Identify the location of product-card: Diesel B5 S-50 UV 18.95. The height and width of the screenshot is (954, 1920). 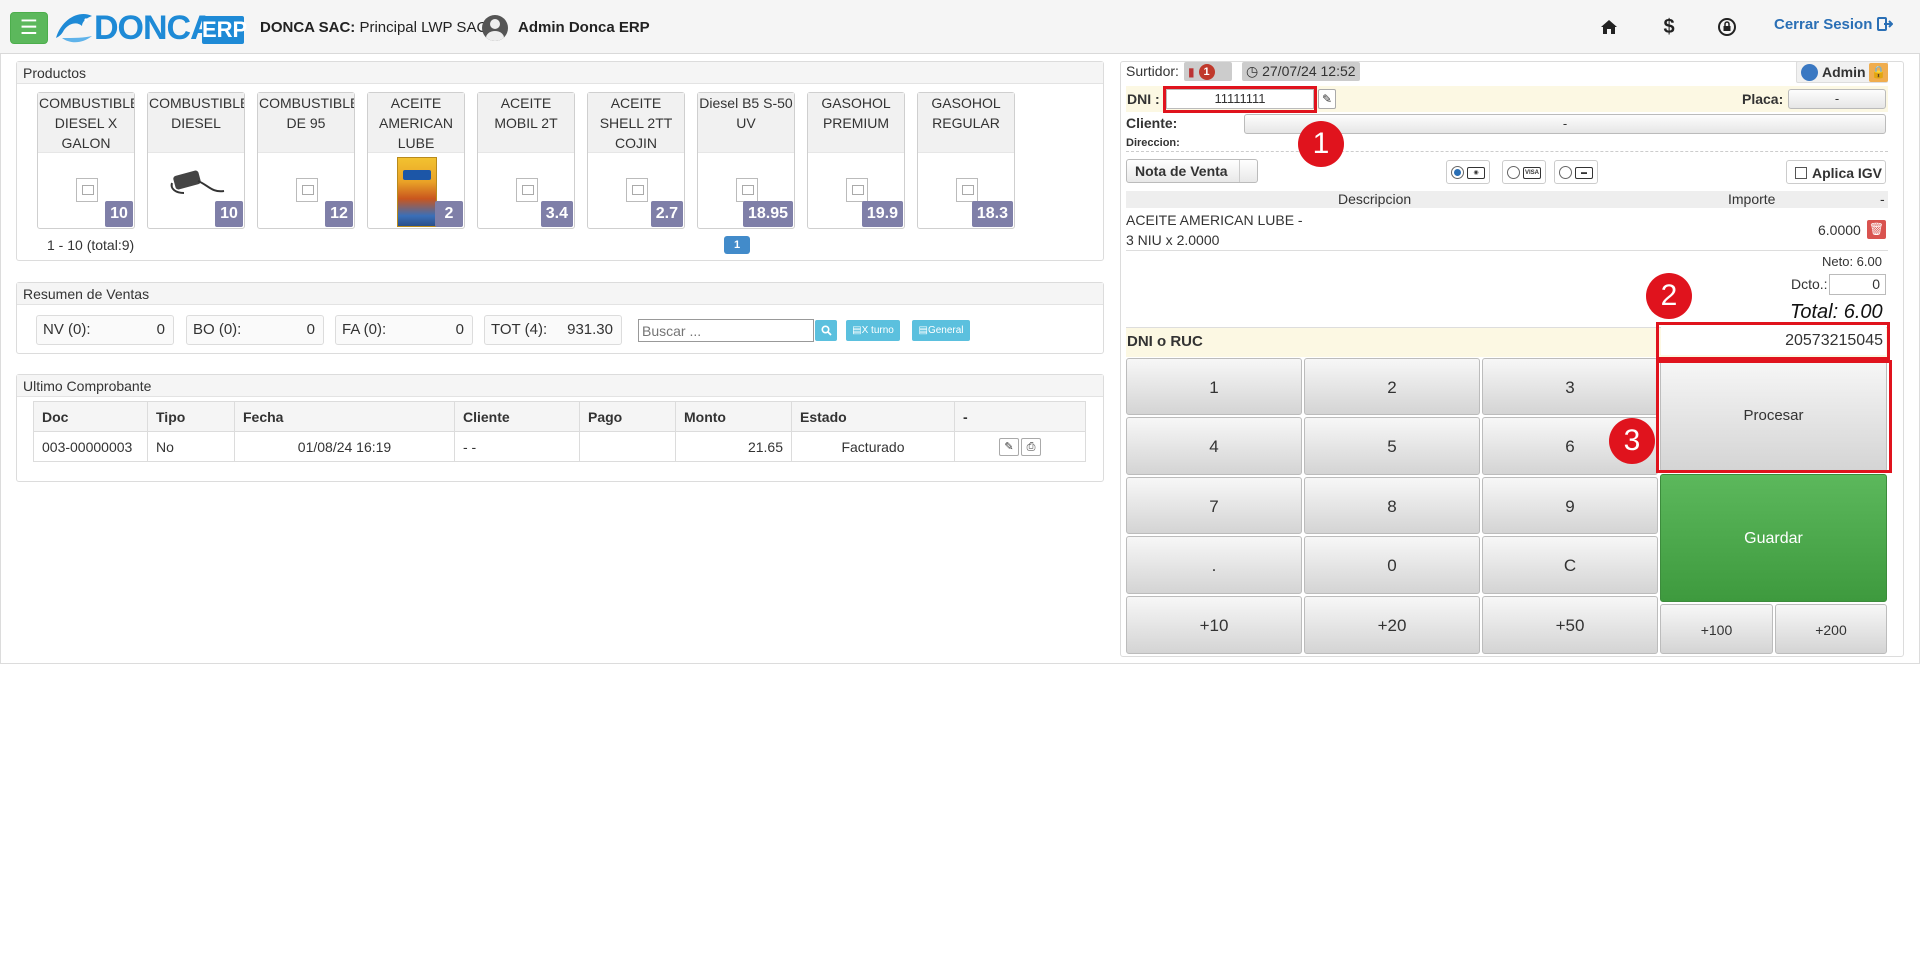
(746, 160).